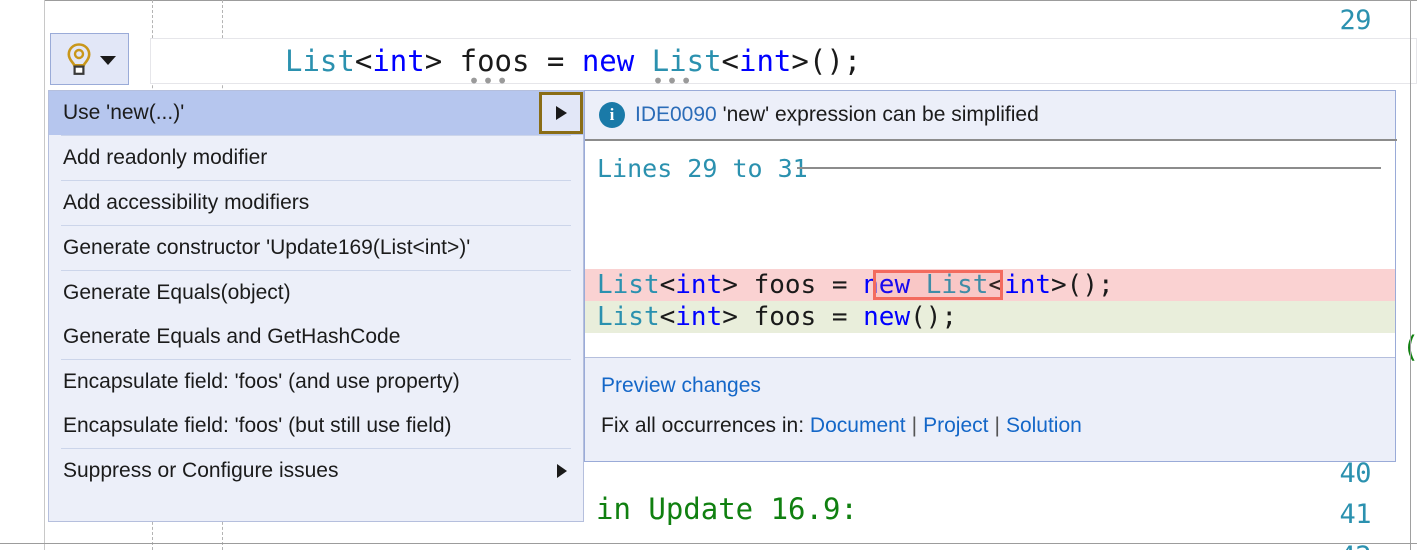  I want to click on line-number-40: 40, so click(1355, 474).